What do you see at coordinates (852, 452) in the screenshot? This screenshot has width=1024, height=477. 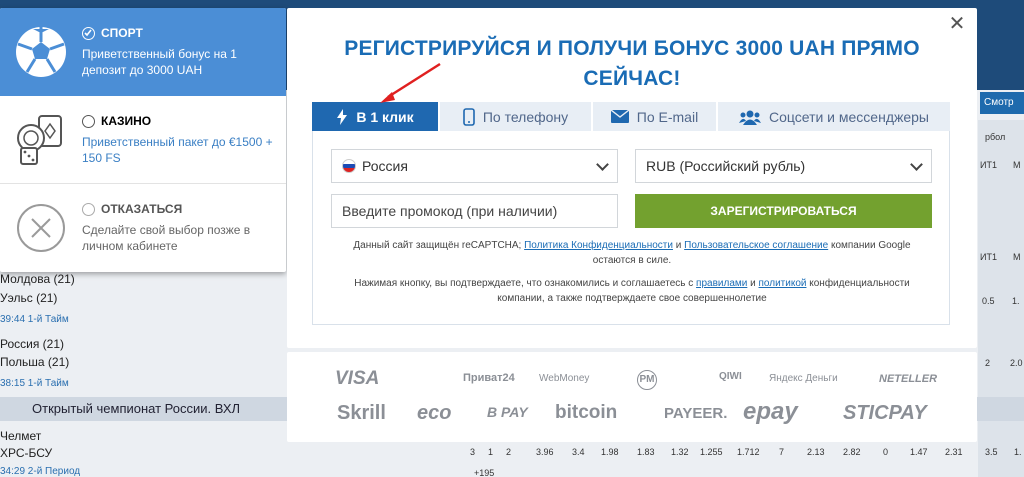 I see `odd-value: 2.82` at bounding box center [852, 452].